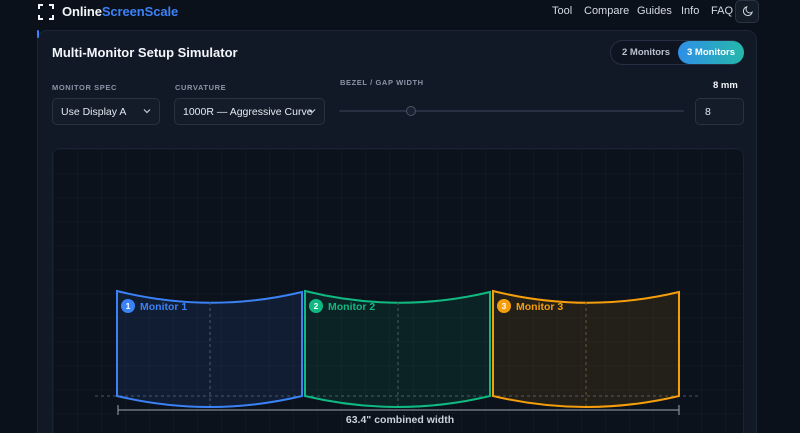 The height and width of the screenshot is (433, 800). What do you see at coordinates (586, 348) in the screenshot?
I see `monitor-3: 3 Monitor 3` at bounding box center [586, 348].